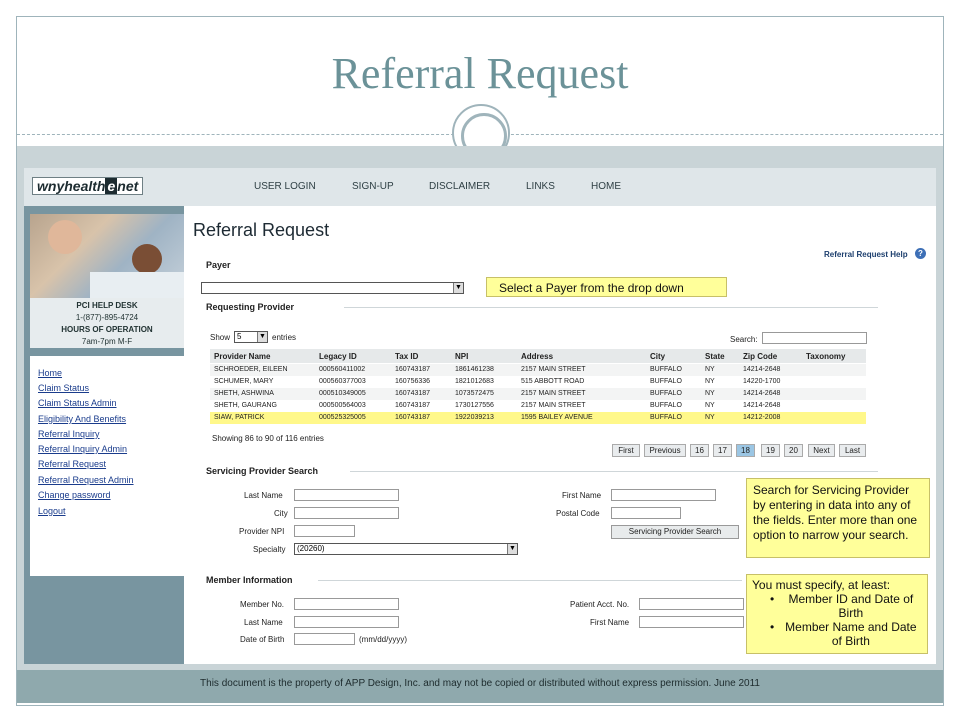  I want to click on sidebar-link-referral-inquiry-admin: Referral Inquiry Admin, so click(82, 449).